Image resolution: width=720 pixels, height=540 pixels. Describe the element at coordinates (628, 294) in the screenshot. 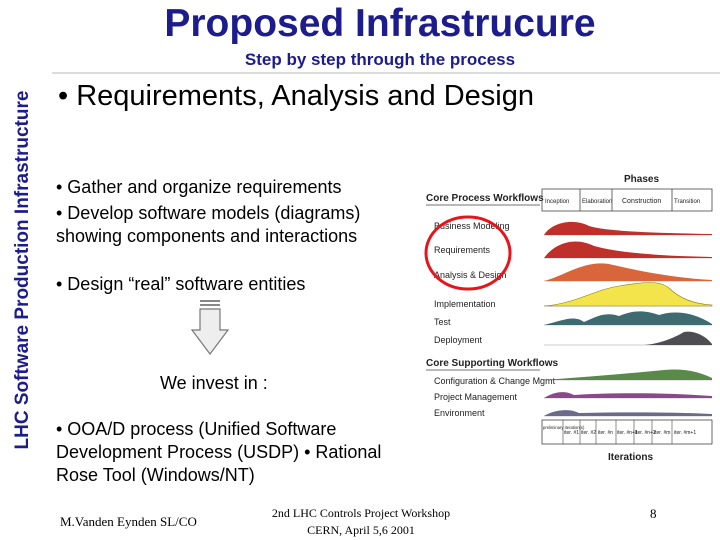

I see `hump-implementation` at that location.